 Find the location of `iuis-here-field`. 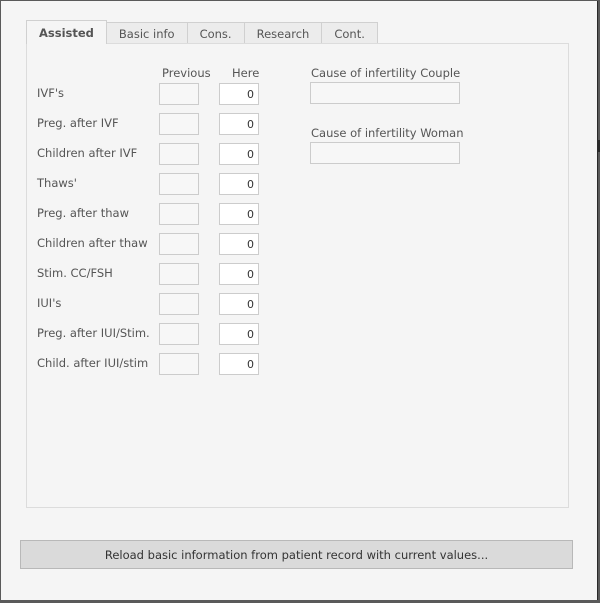

iuis-here-field is located at coordinates (239, 304).